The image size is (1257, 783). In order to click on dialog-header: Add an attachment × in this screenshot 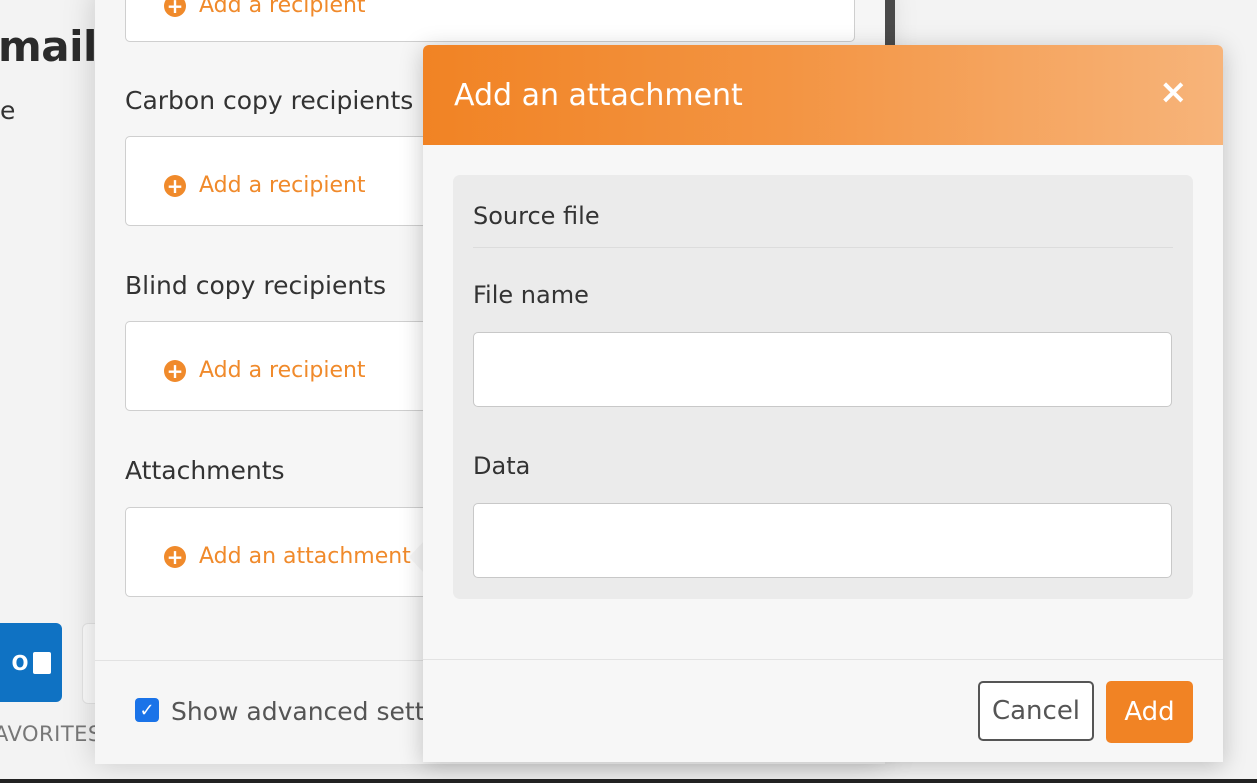, I will do `click(823, 95)`.